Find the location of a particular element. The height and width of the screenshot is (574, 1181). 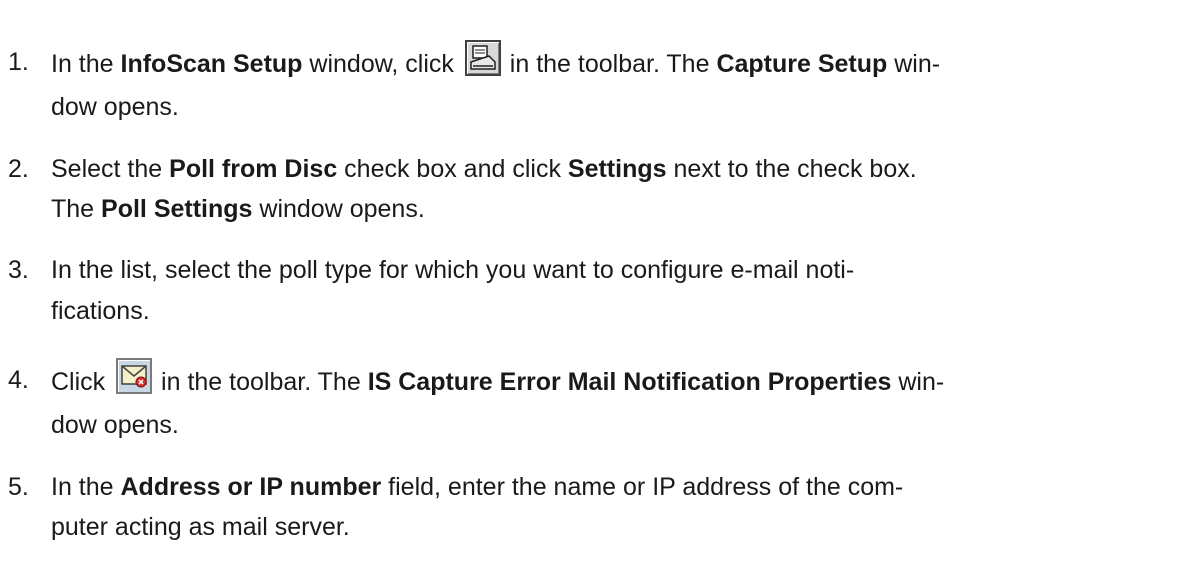

step-number: 1. is located at coordinates (18, 62).